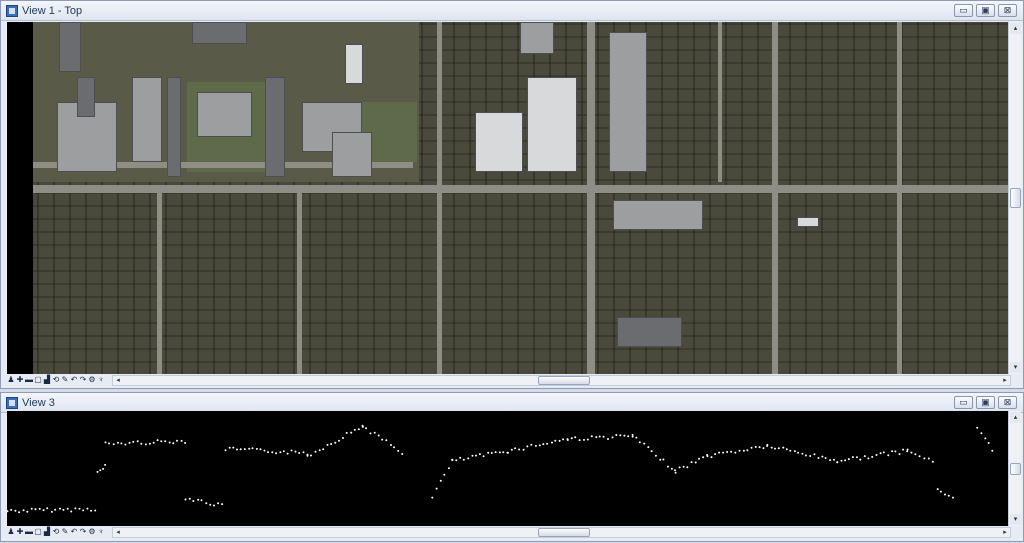 This screenshot has height=543, width=1024. Describe the element at coordinates (512, 403) in the screenshot. I see `view-3-titlebar: View 3 ▭ ▣ ⊠` at that location.